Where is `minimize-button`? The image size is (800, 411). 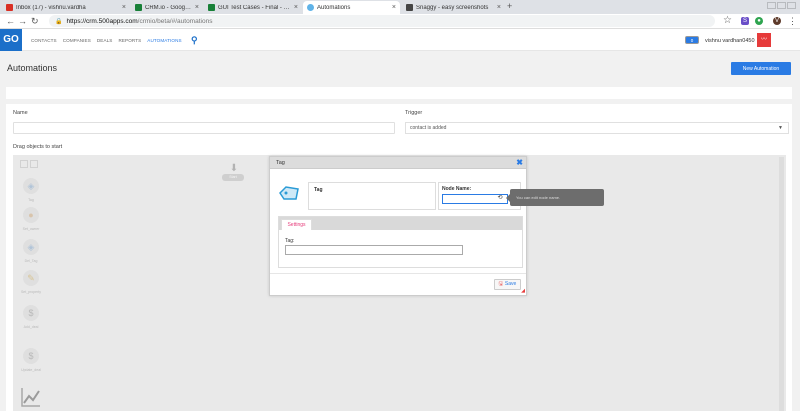 minimize-button is located at coordinates (771, 5).